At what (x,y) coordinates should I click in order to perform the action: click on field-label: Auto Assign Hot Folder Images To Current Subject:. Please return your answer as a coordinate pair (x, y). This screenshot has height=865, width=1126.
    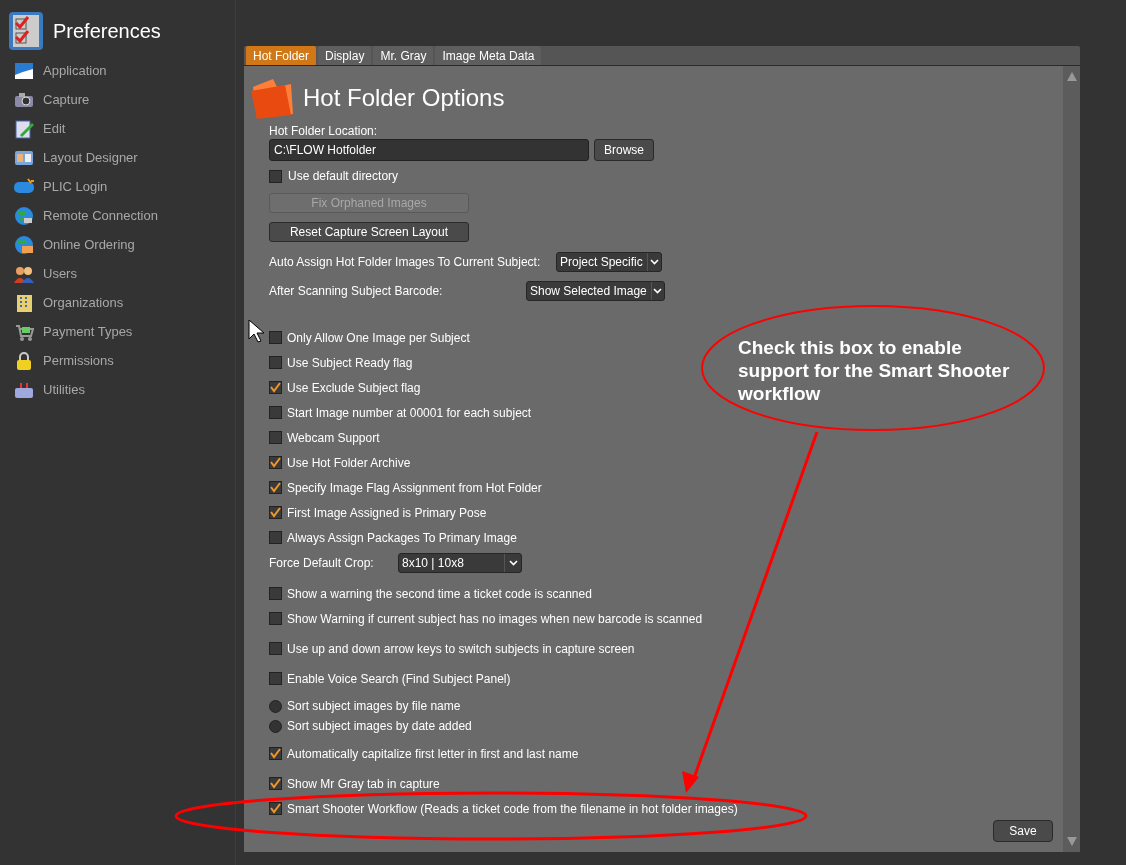
    Looking at the image, I should click on (405, 262).